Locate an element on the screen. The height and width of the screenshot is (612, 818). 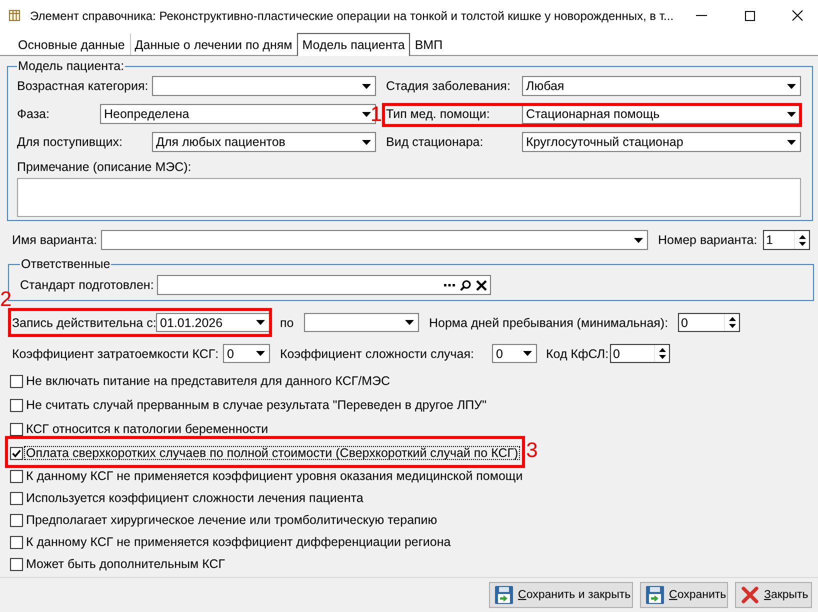
dropdown: Любая is located at coordinates (661, 86).